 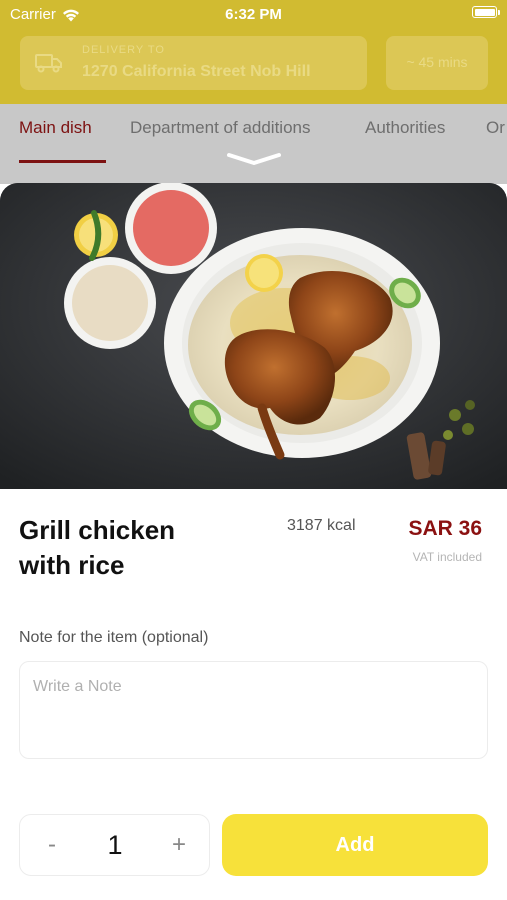 I want to click on tab-more: Or, so click(x=495, y=128).